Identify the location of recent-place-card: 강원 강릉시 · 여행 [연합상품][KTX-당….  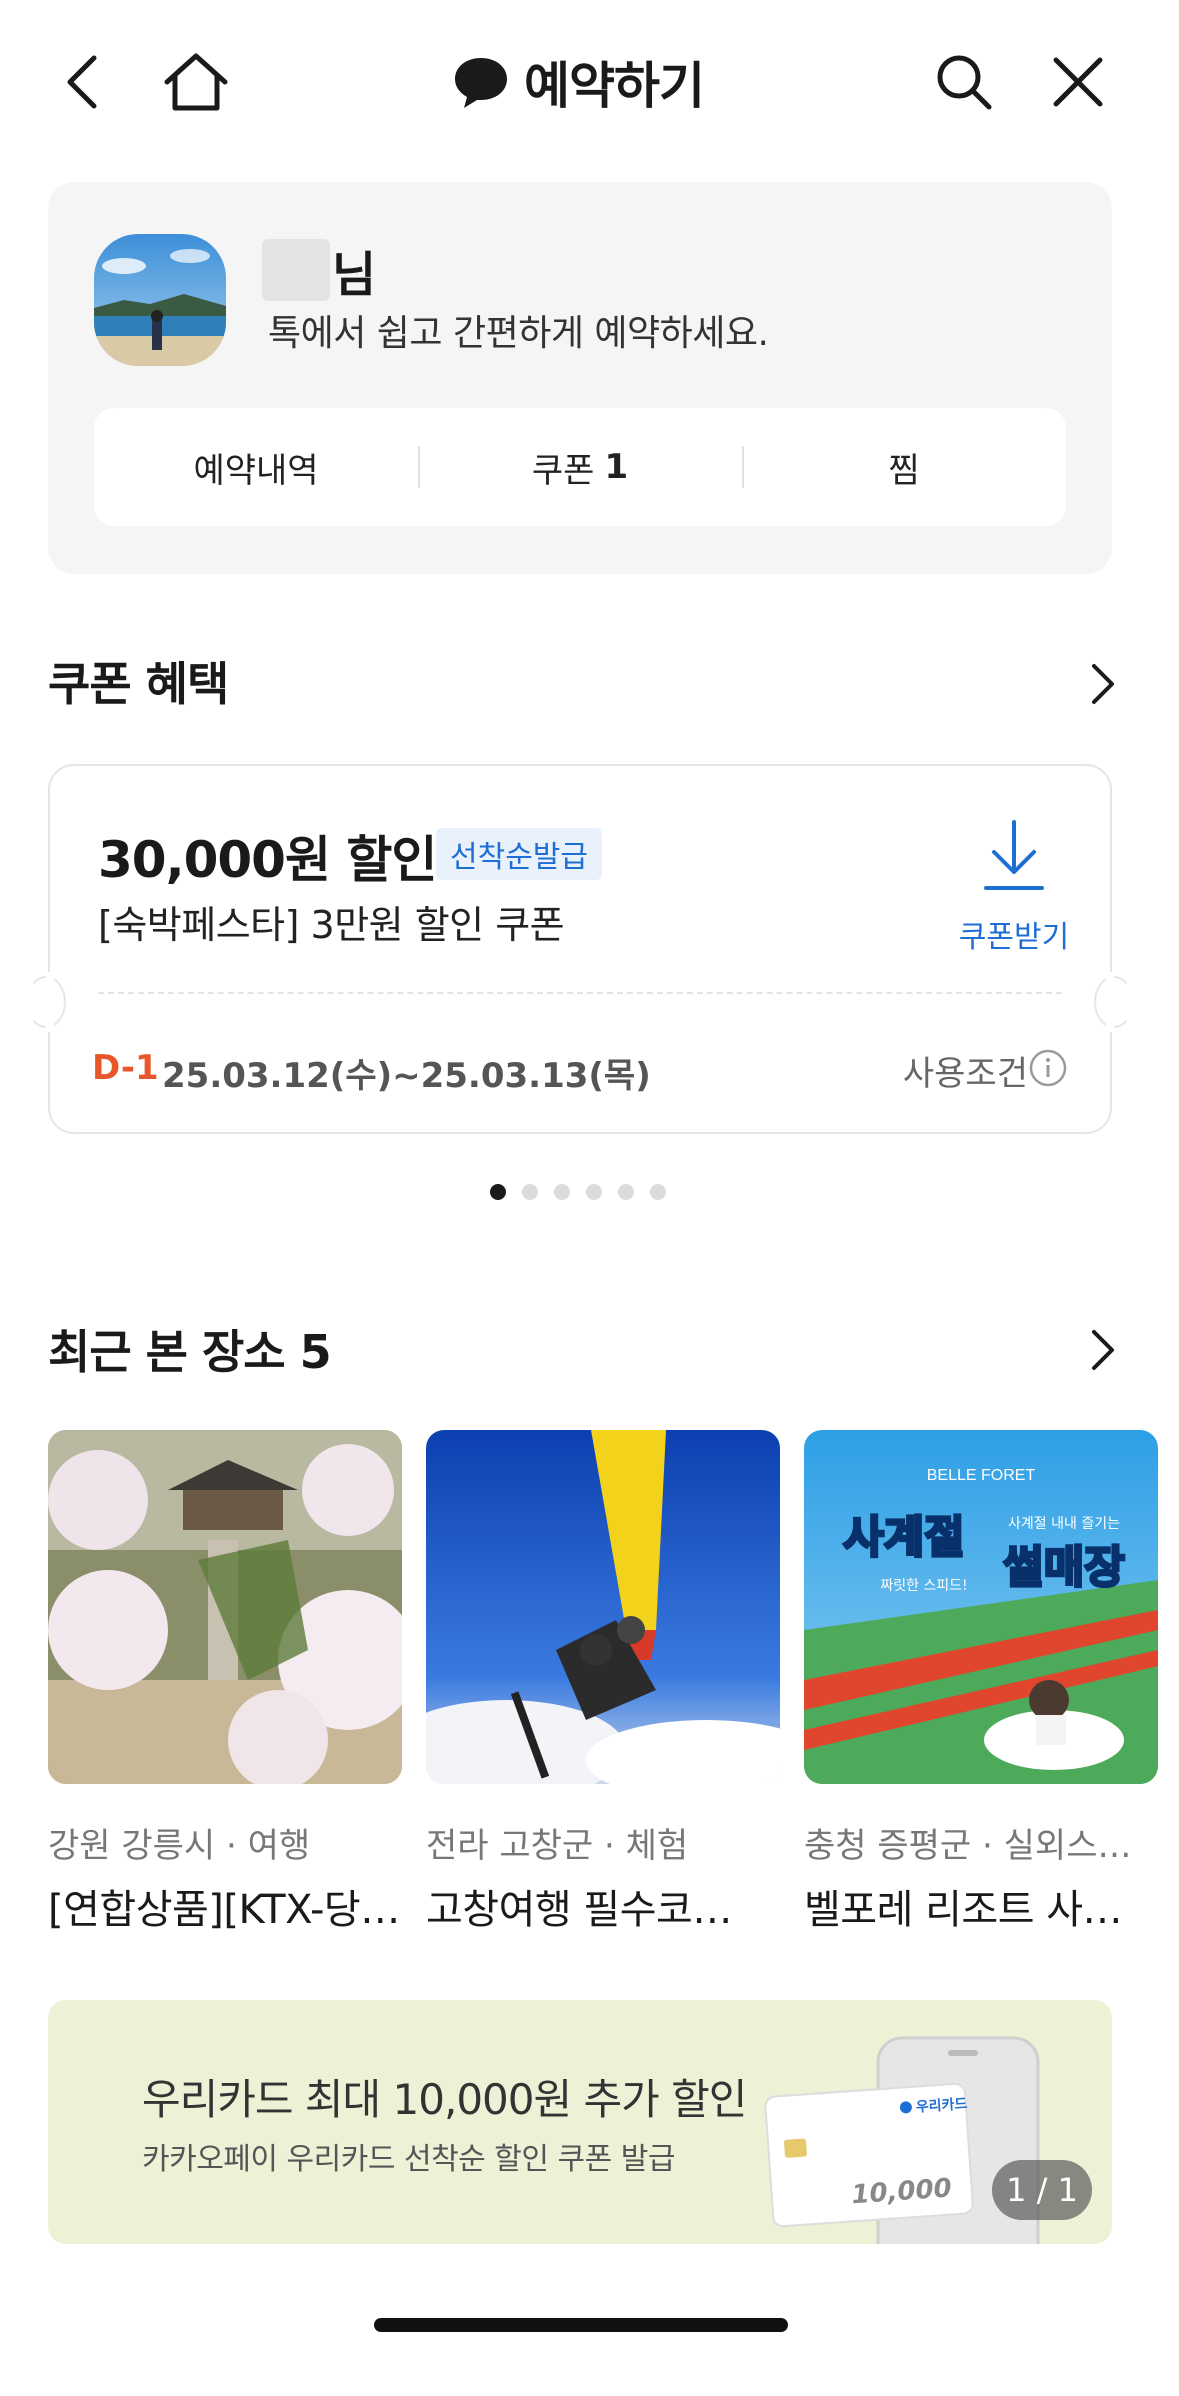
(225, 1682).